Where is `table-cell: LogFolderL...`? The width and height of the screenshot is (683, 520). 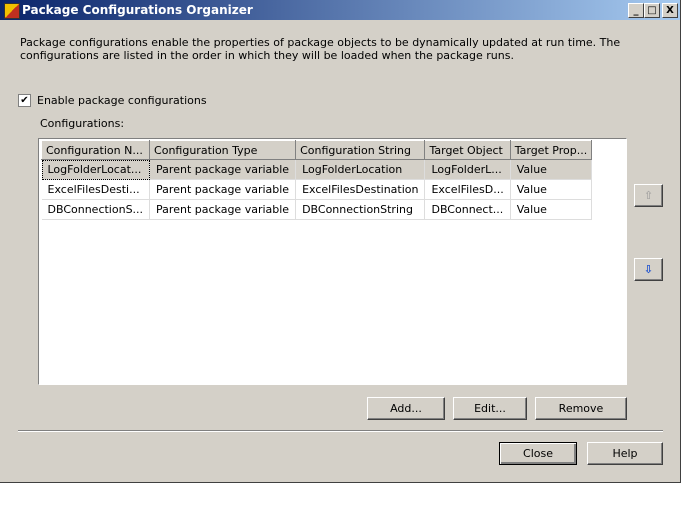
table-cell: LogFolderL... is located at coordinates (467, 169).